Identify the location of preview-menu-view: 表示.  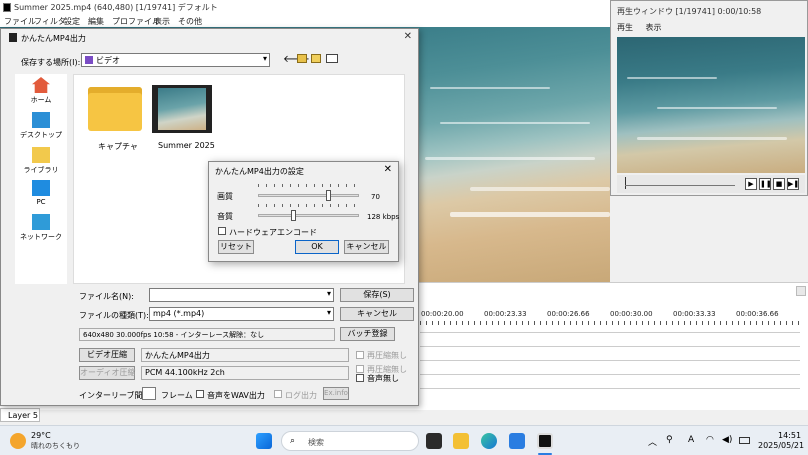
(654, 27).